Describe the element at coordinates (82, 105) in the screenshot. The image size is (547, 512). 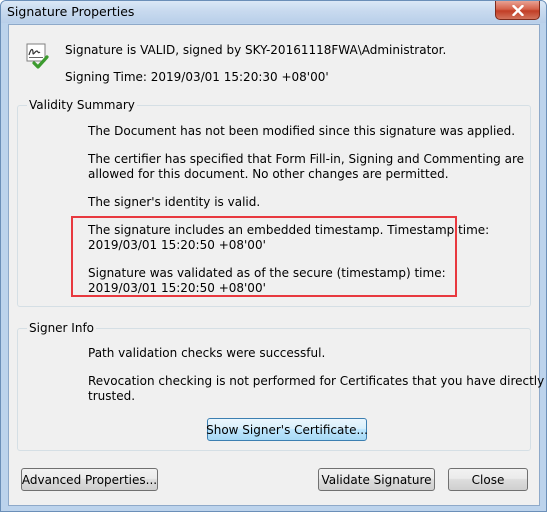
I see `validity-summary-title: Validity Summary` at that location.